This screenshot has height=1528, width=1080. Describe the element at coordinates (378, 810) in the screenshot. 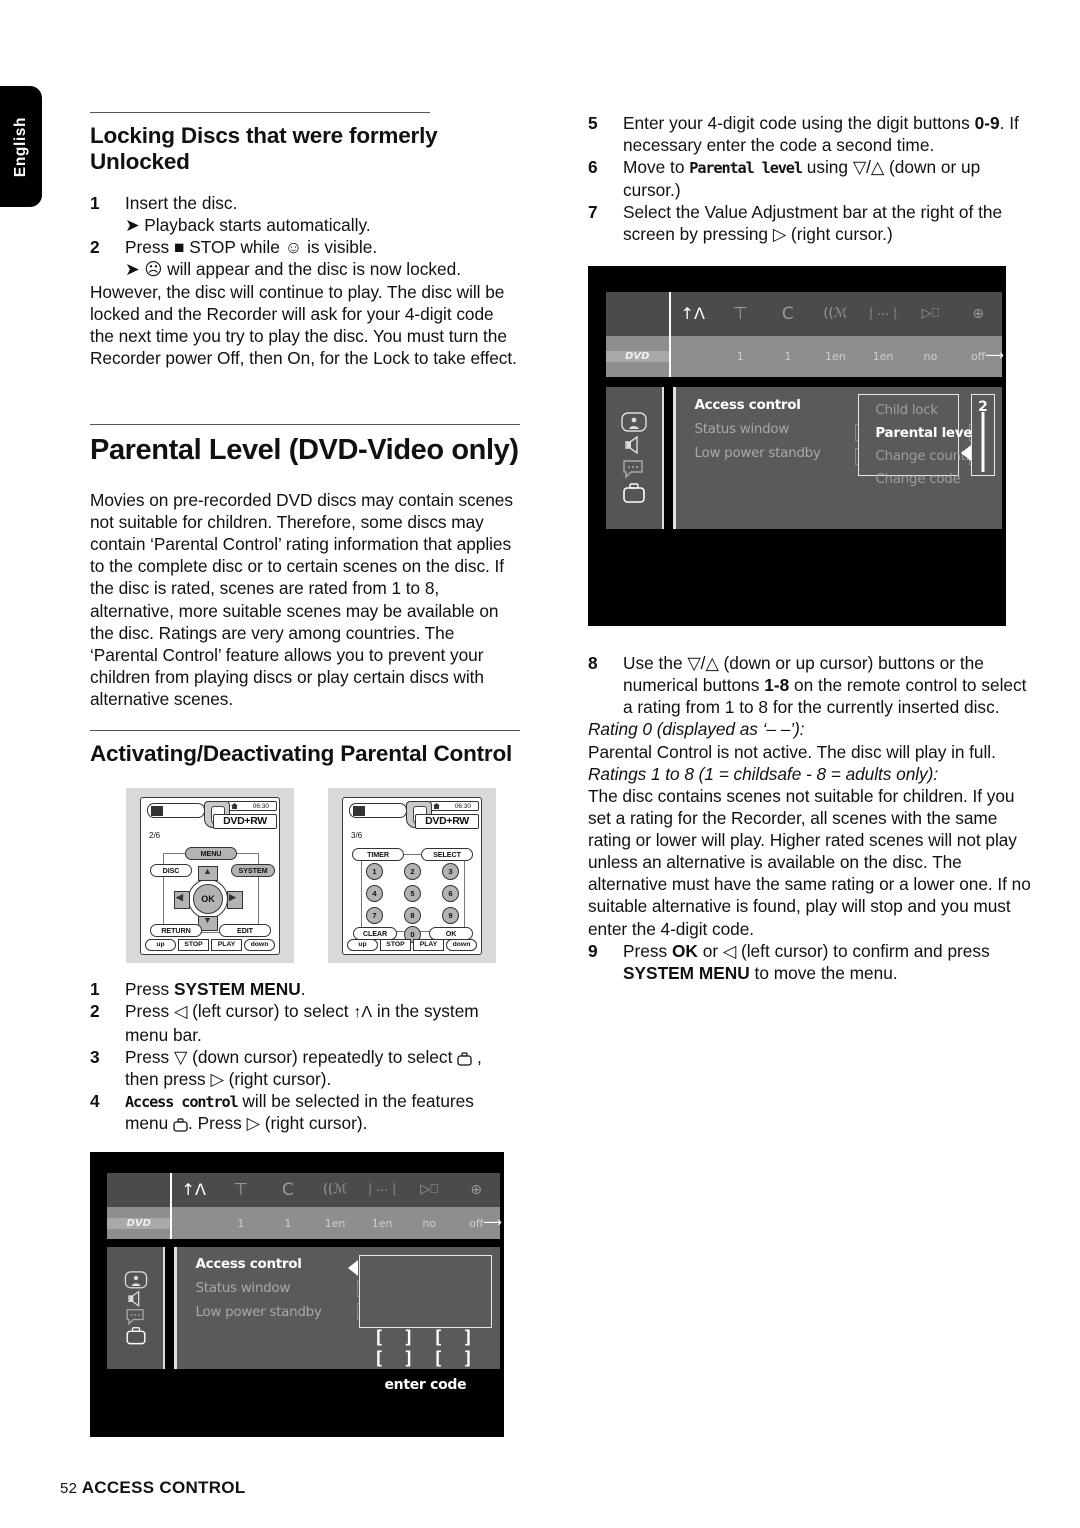

I see `remote-display-icon` at that location.